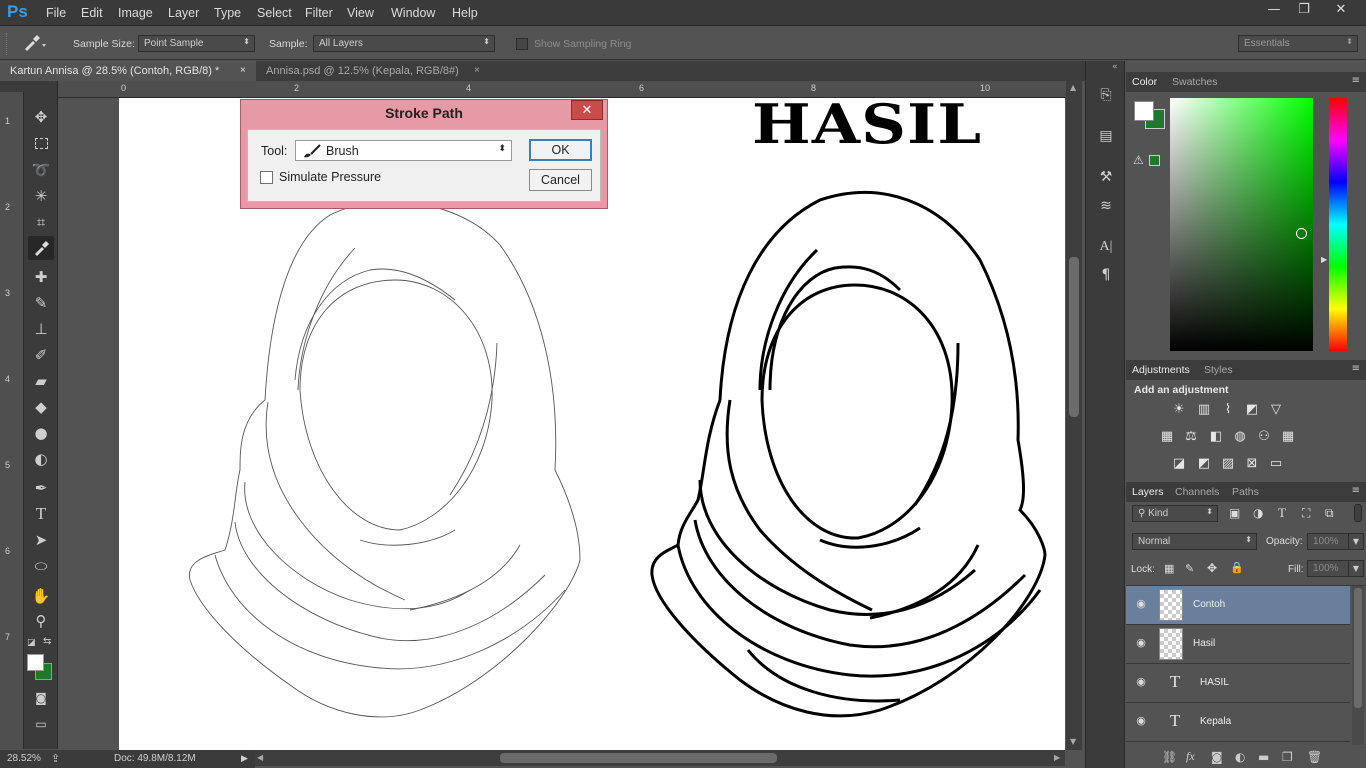 The image size is (1366, 768). I want to click on lock-transparent-icon: ▦, so click(1169, 568).